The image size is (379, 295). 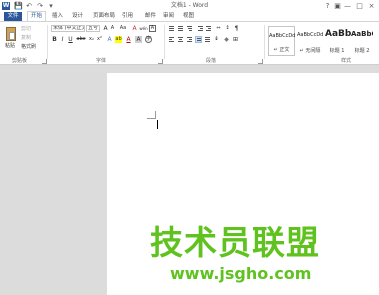 What do you see at coordinates (77, 16) in the screenshot?
I see `tab-design: 设计` at bounding box center [77, 16].